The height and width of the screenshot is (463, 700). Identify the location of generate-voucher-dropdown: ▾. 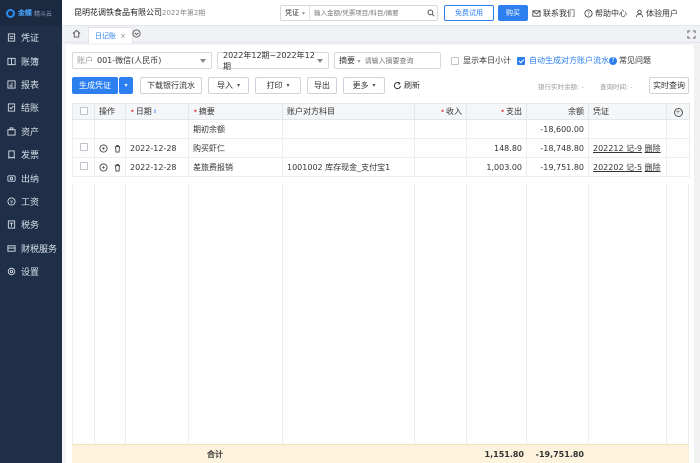
(126, 85).